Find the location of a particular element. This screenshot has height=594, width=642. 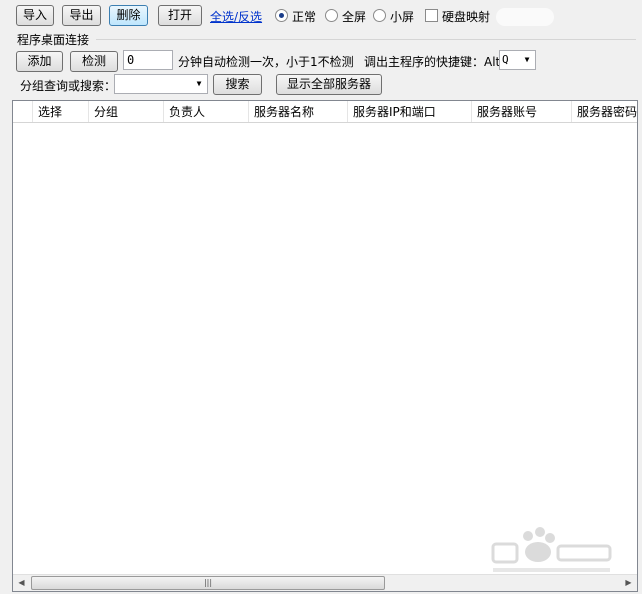

export-button: 导出 is located at coordinates (81, 15).